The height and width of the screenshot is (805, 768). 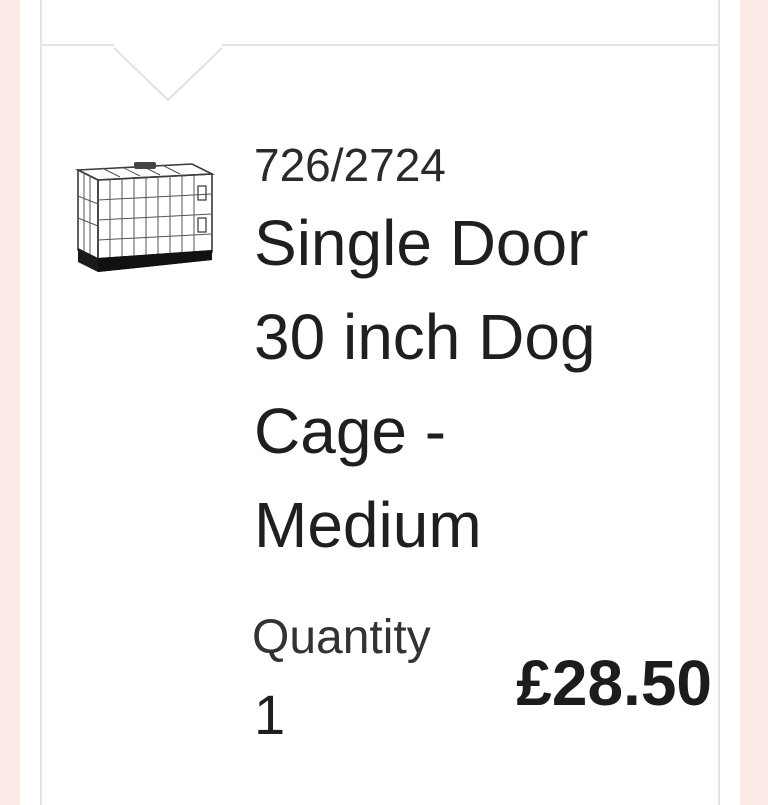 What do you see at coordinates (270, 714) in the screenshot?
I see `quantity-value: 1` at bounding box center [270, 714].